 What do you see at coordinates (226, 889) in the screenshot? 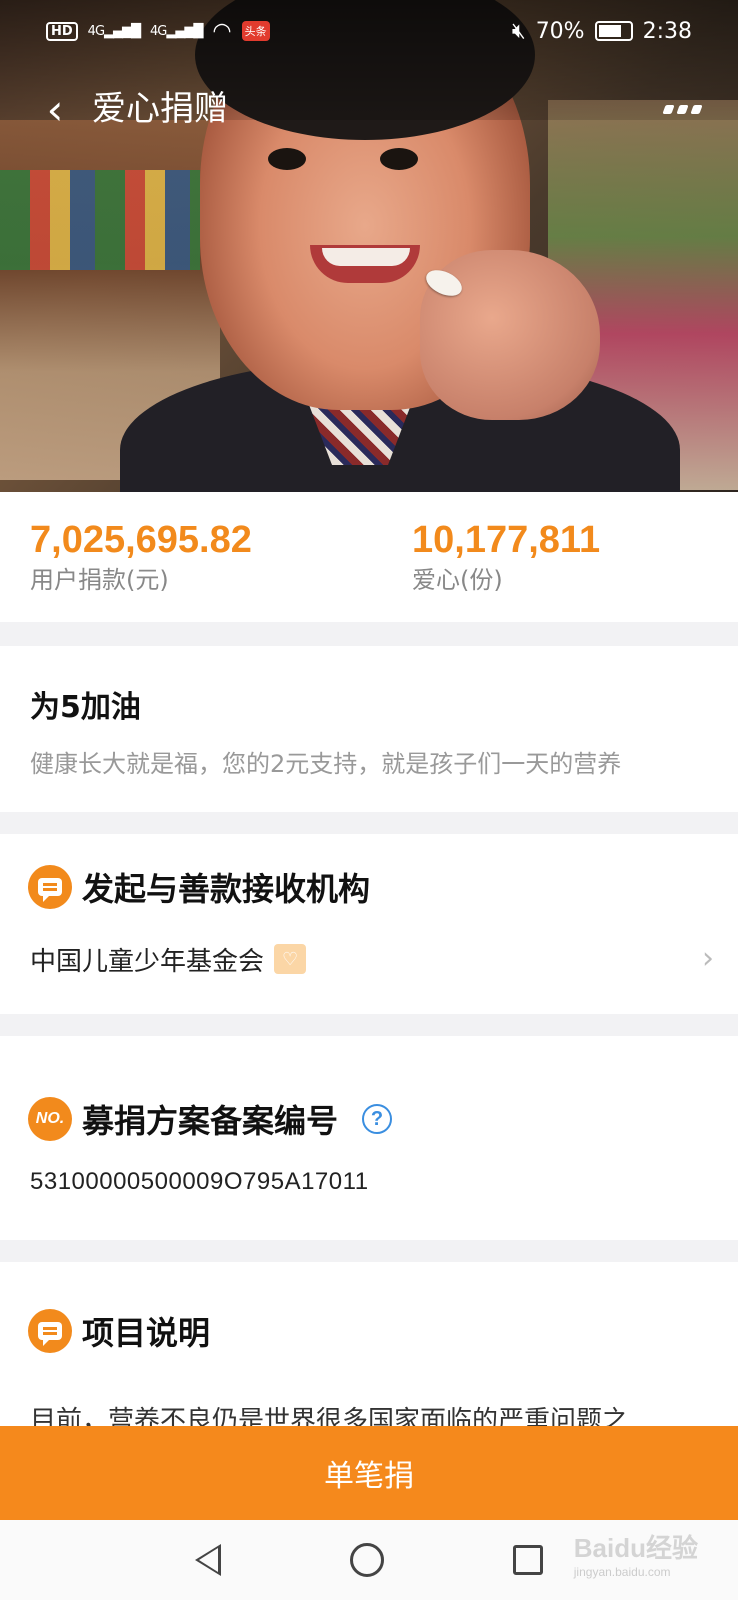
I see `organization-section-title: 发起与善款接收机构` at bounding box center [226, 889].